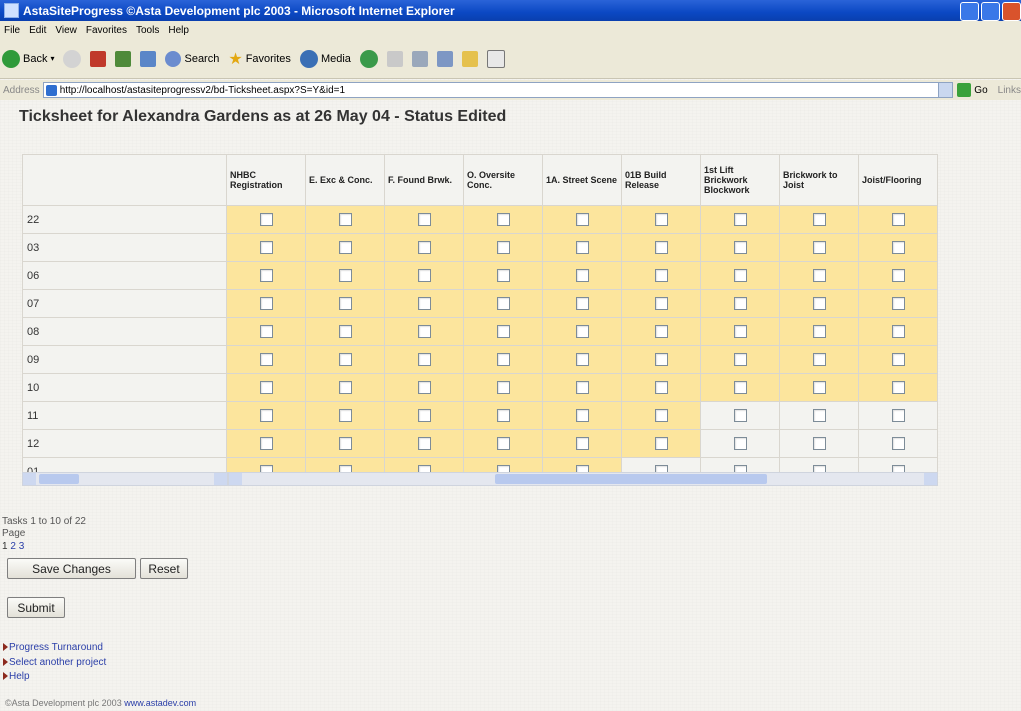 Image resolution: width=1021 pixels, height=711 pixels. What do you see at coordinates (495, 58) in the screenshot?
I see `messenger-icon` at bounding box center [495, 58].